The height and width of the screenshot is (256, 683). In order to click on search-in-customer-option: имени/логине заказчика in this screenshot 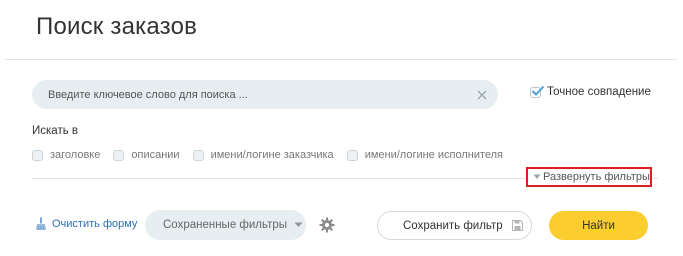, I will do `click(263, 155)`.